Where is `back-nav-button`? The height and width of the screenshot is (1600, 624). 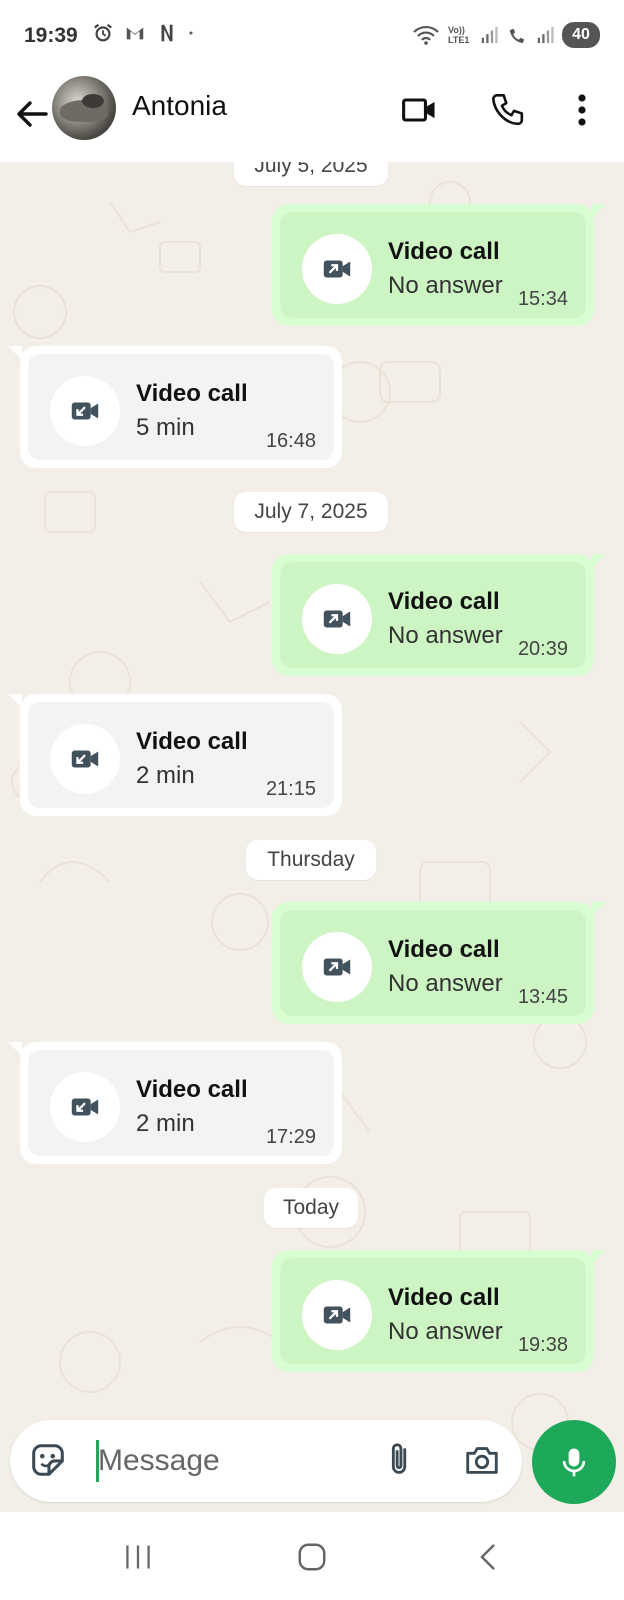 back-nav-button is located at coordinates (488, 1557).